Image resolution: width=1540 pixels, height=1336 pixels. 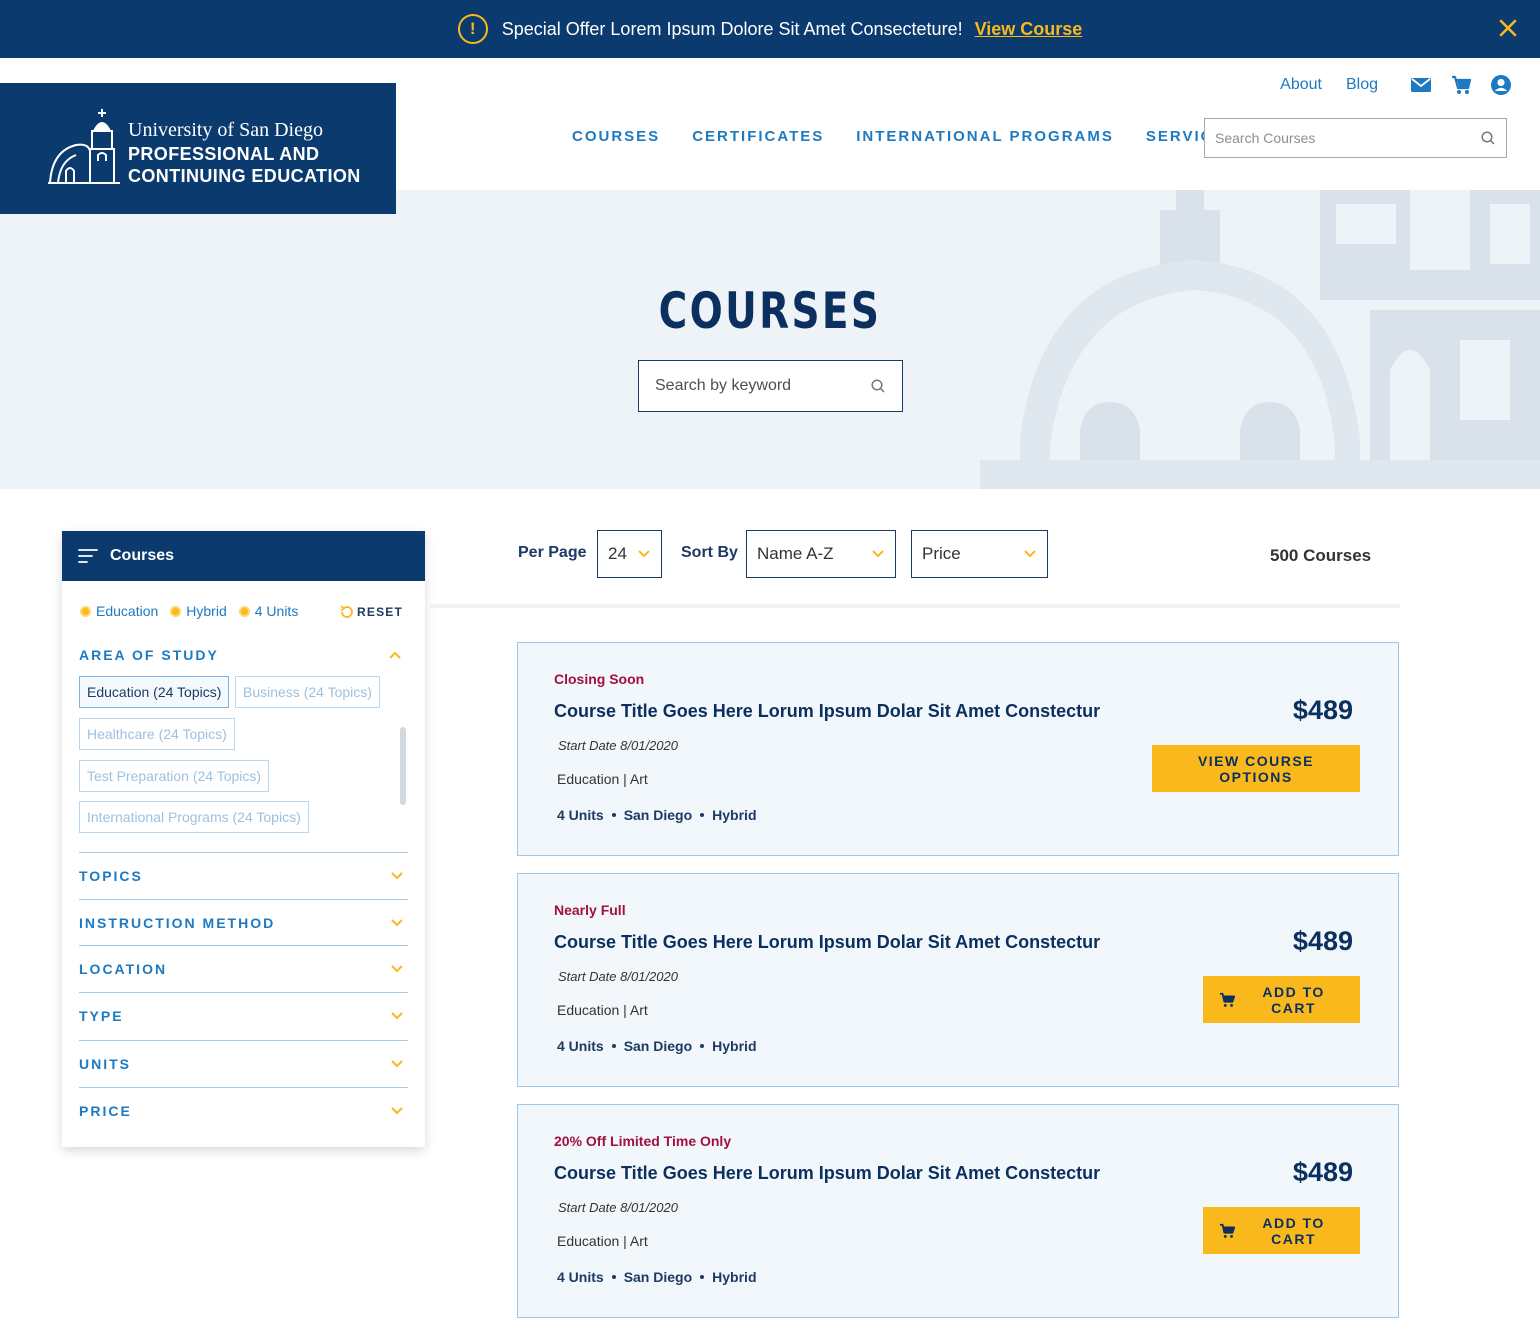 What do you see at coordinates (821, 554) in the screenshot?
I see `sort-select: Name A-Z` at bounding box center [821, 554].